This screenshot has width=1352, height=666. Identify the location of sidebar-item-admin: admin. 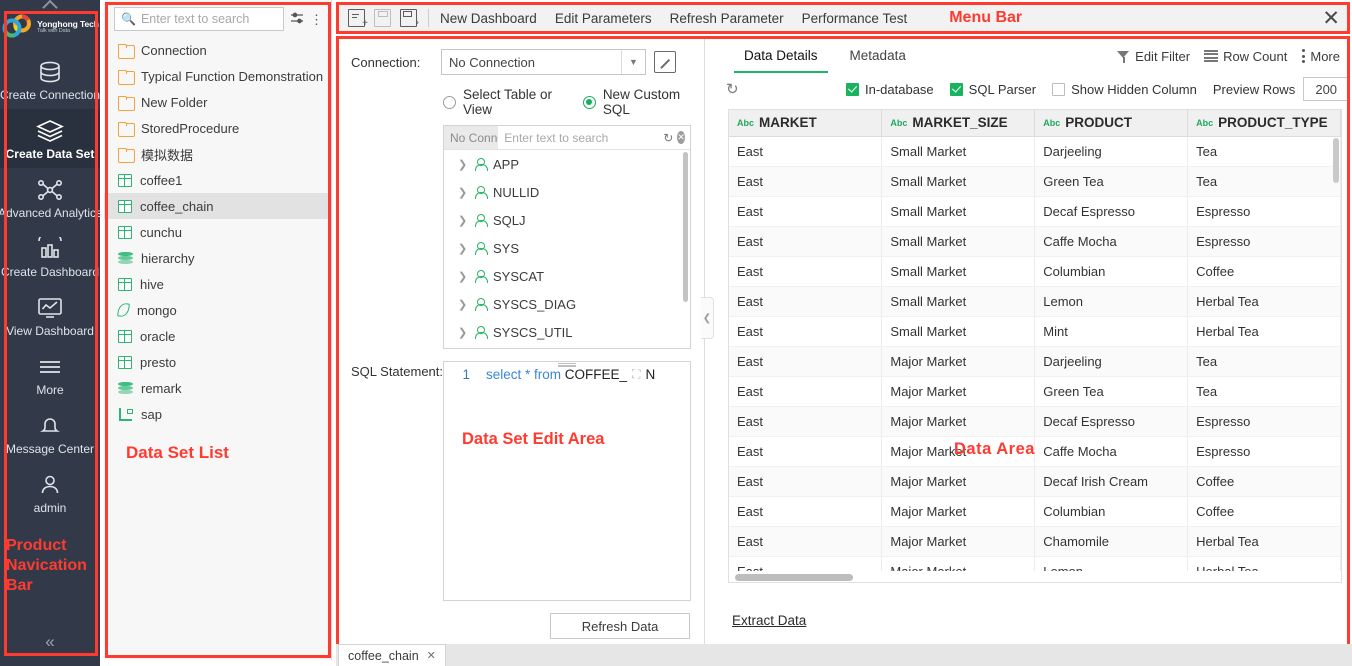
(50, 492).